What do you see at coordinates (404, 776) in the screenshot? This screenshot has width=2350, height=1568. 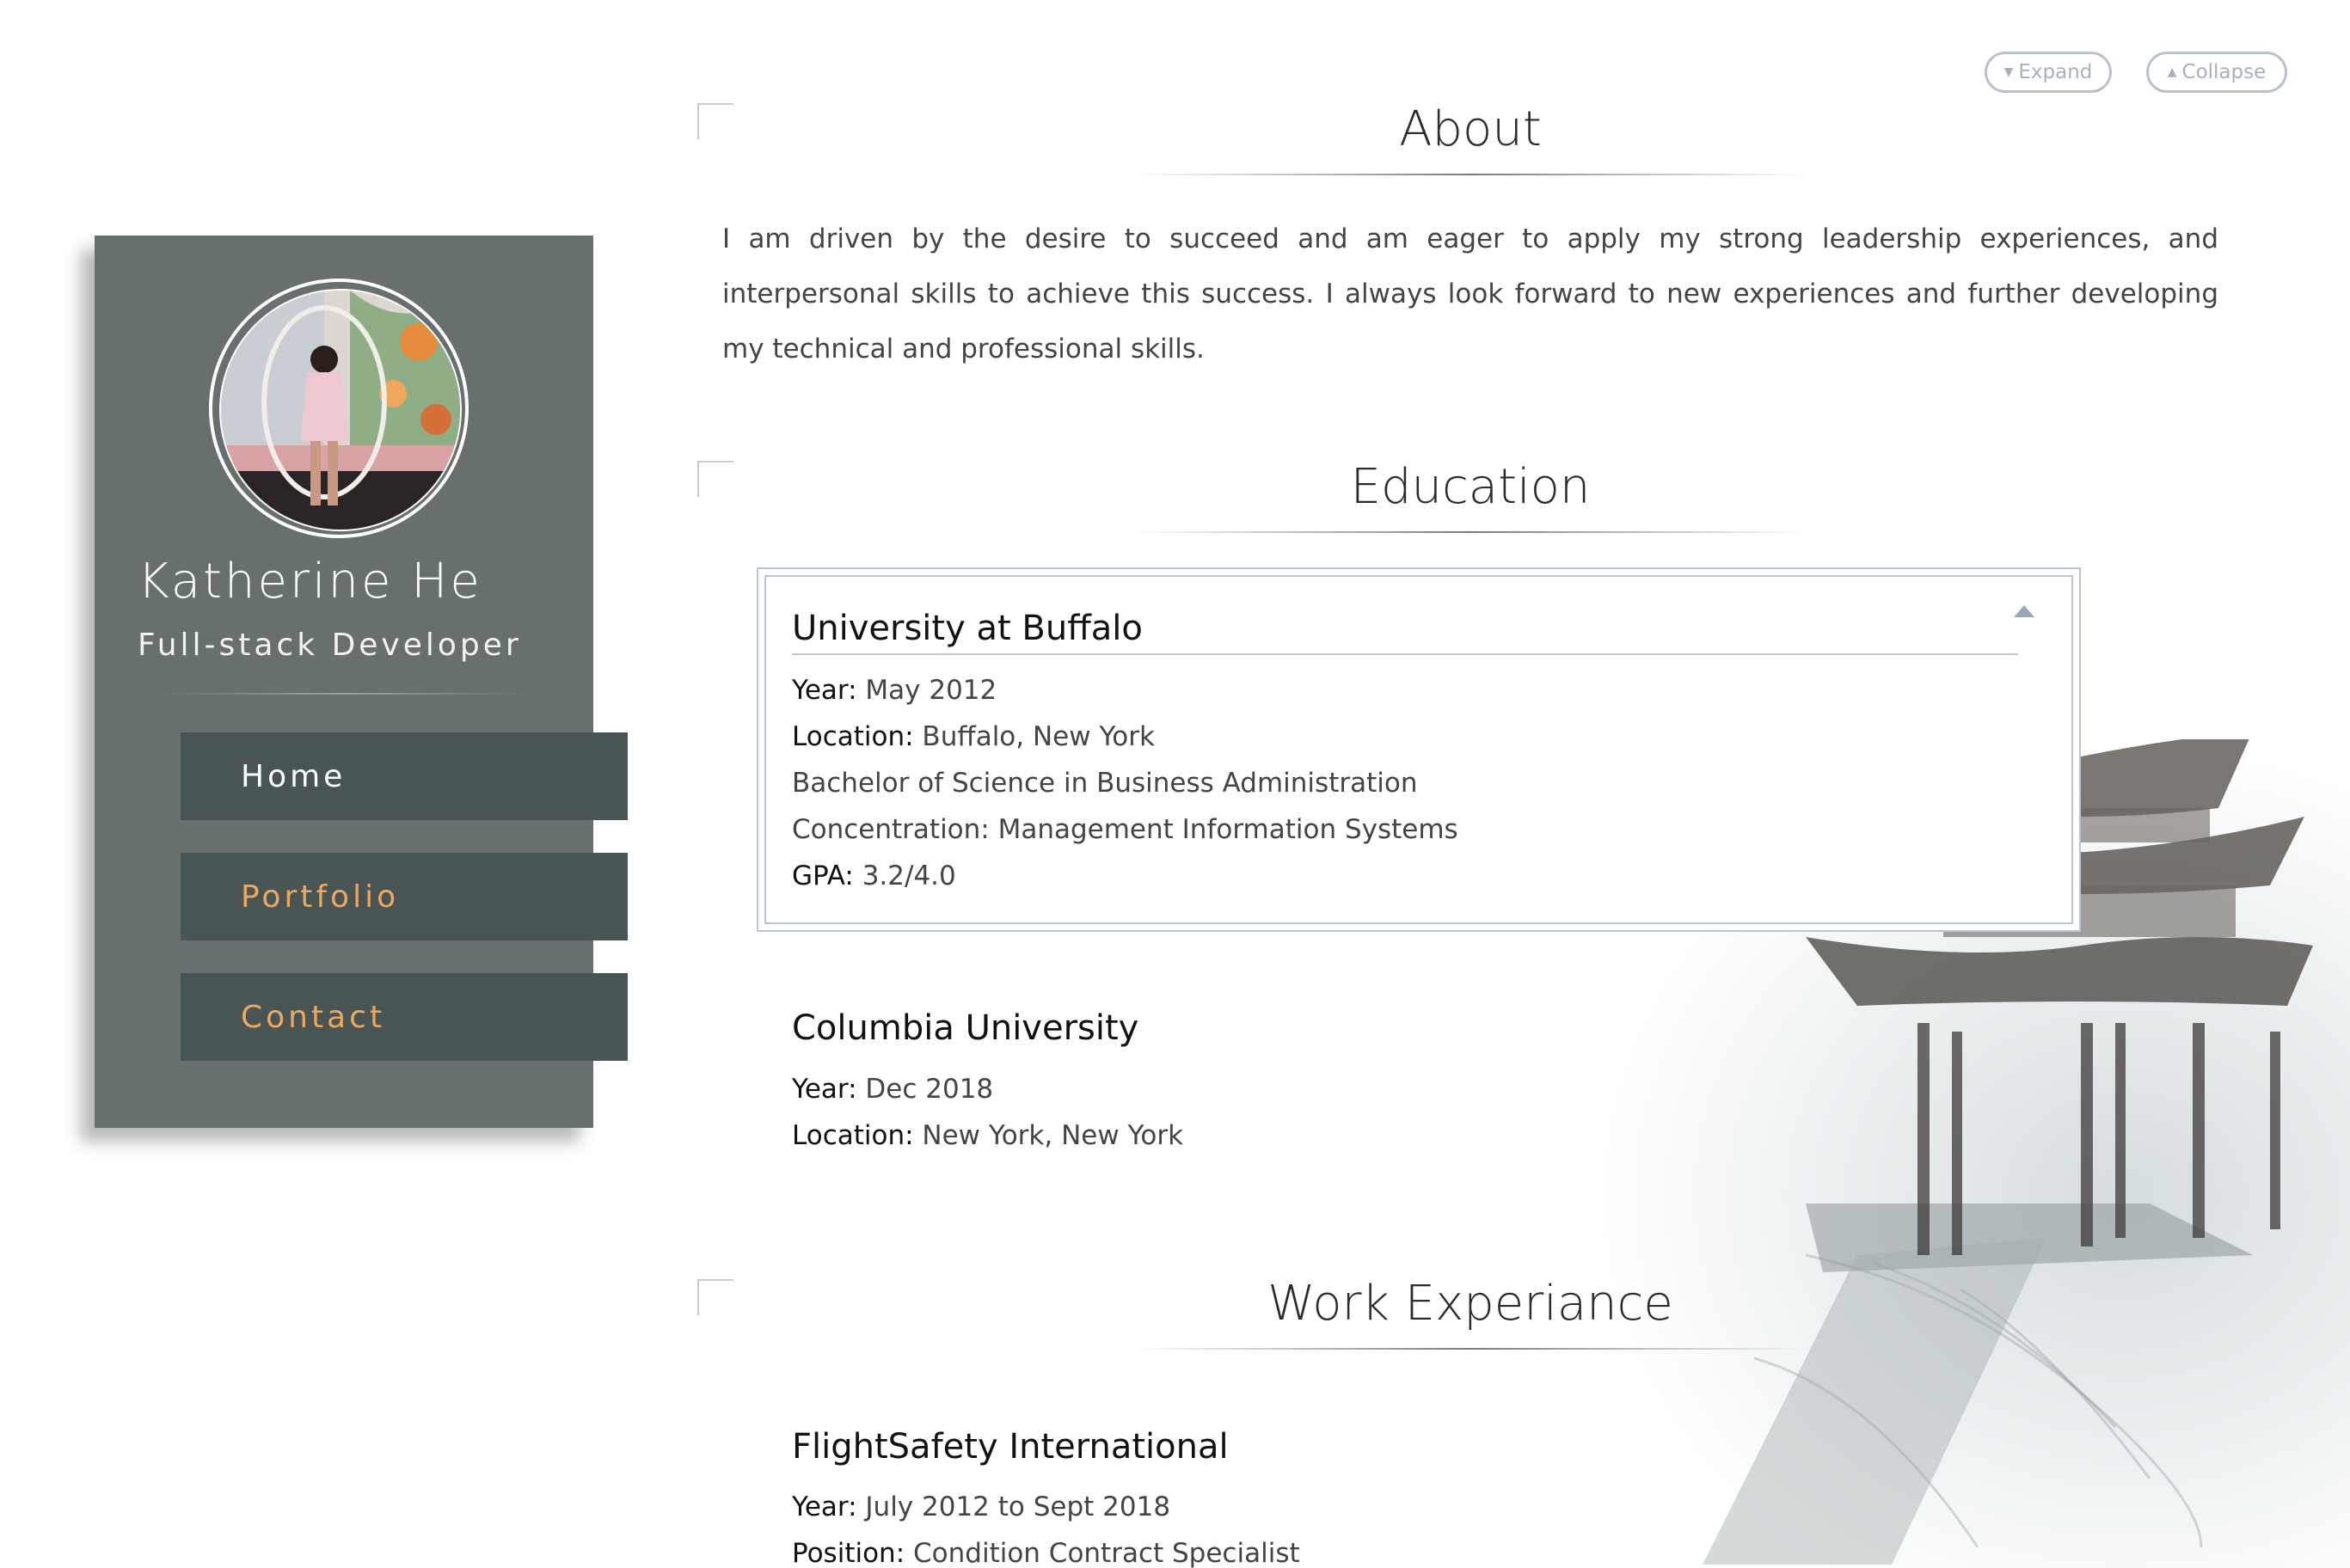 I see `nav-home: Home` at bounding box center [404, 776].